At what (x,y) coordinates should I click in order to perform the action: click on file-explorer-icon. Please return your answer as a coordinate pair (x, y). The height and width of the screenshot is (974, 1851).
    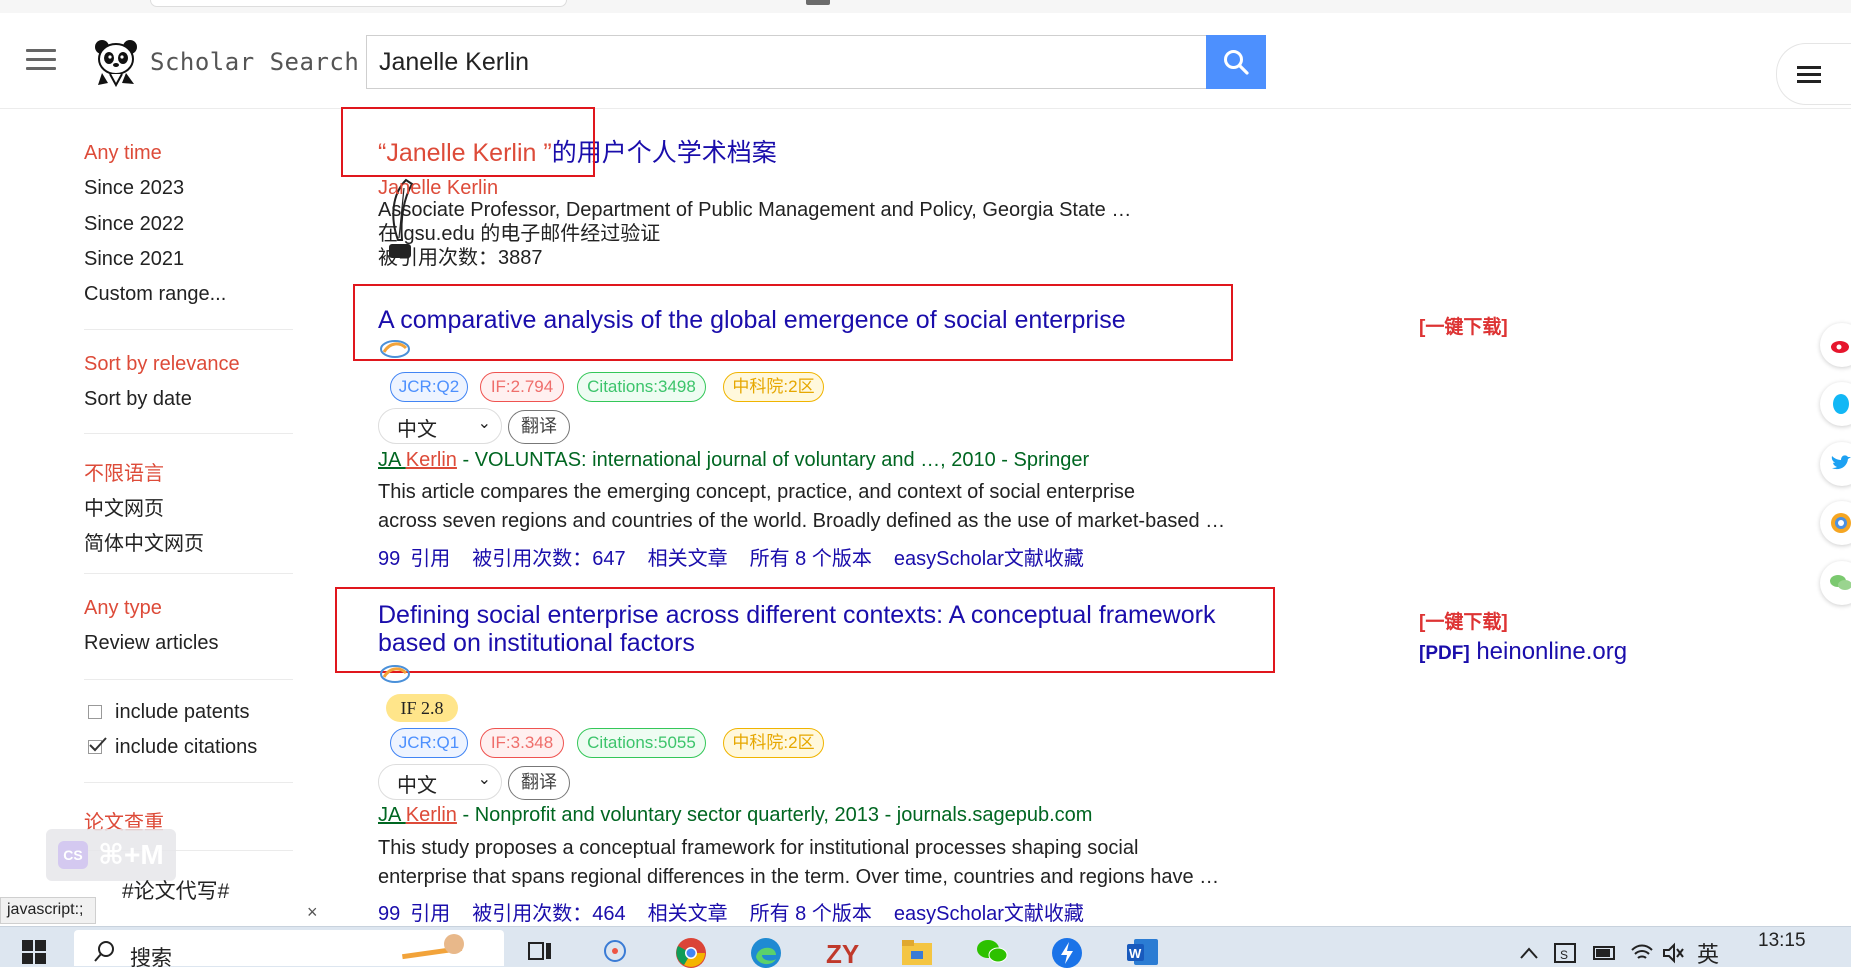
    Looking at the image, I should click on (916, 951).